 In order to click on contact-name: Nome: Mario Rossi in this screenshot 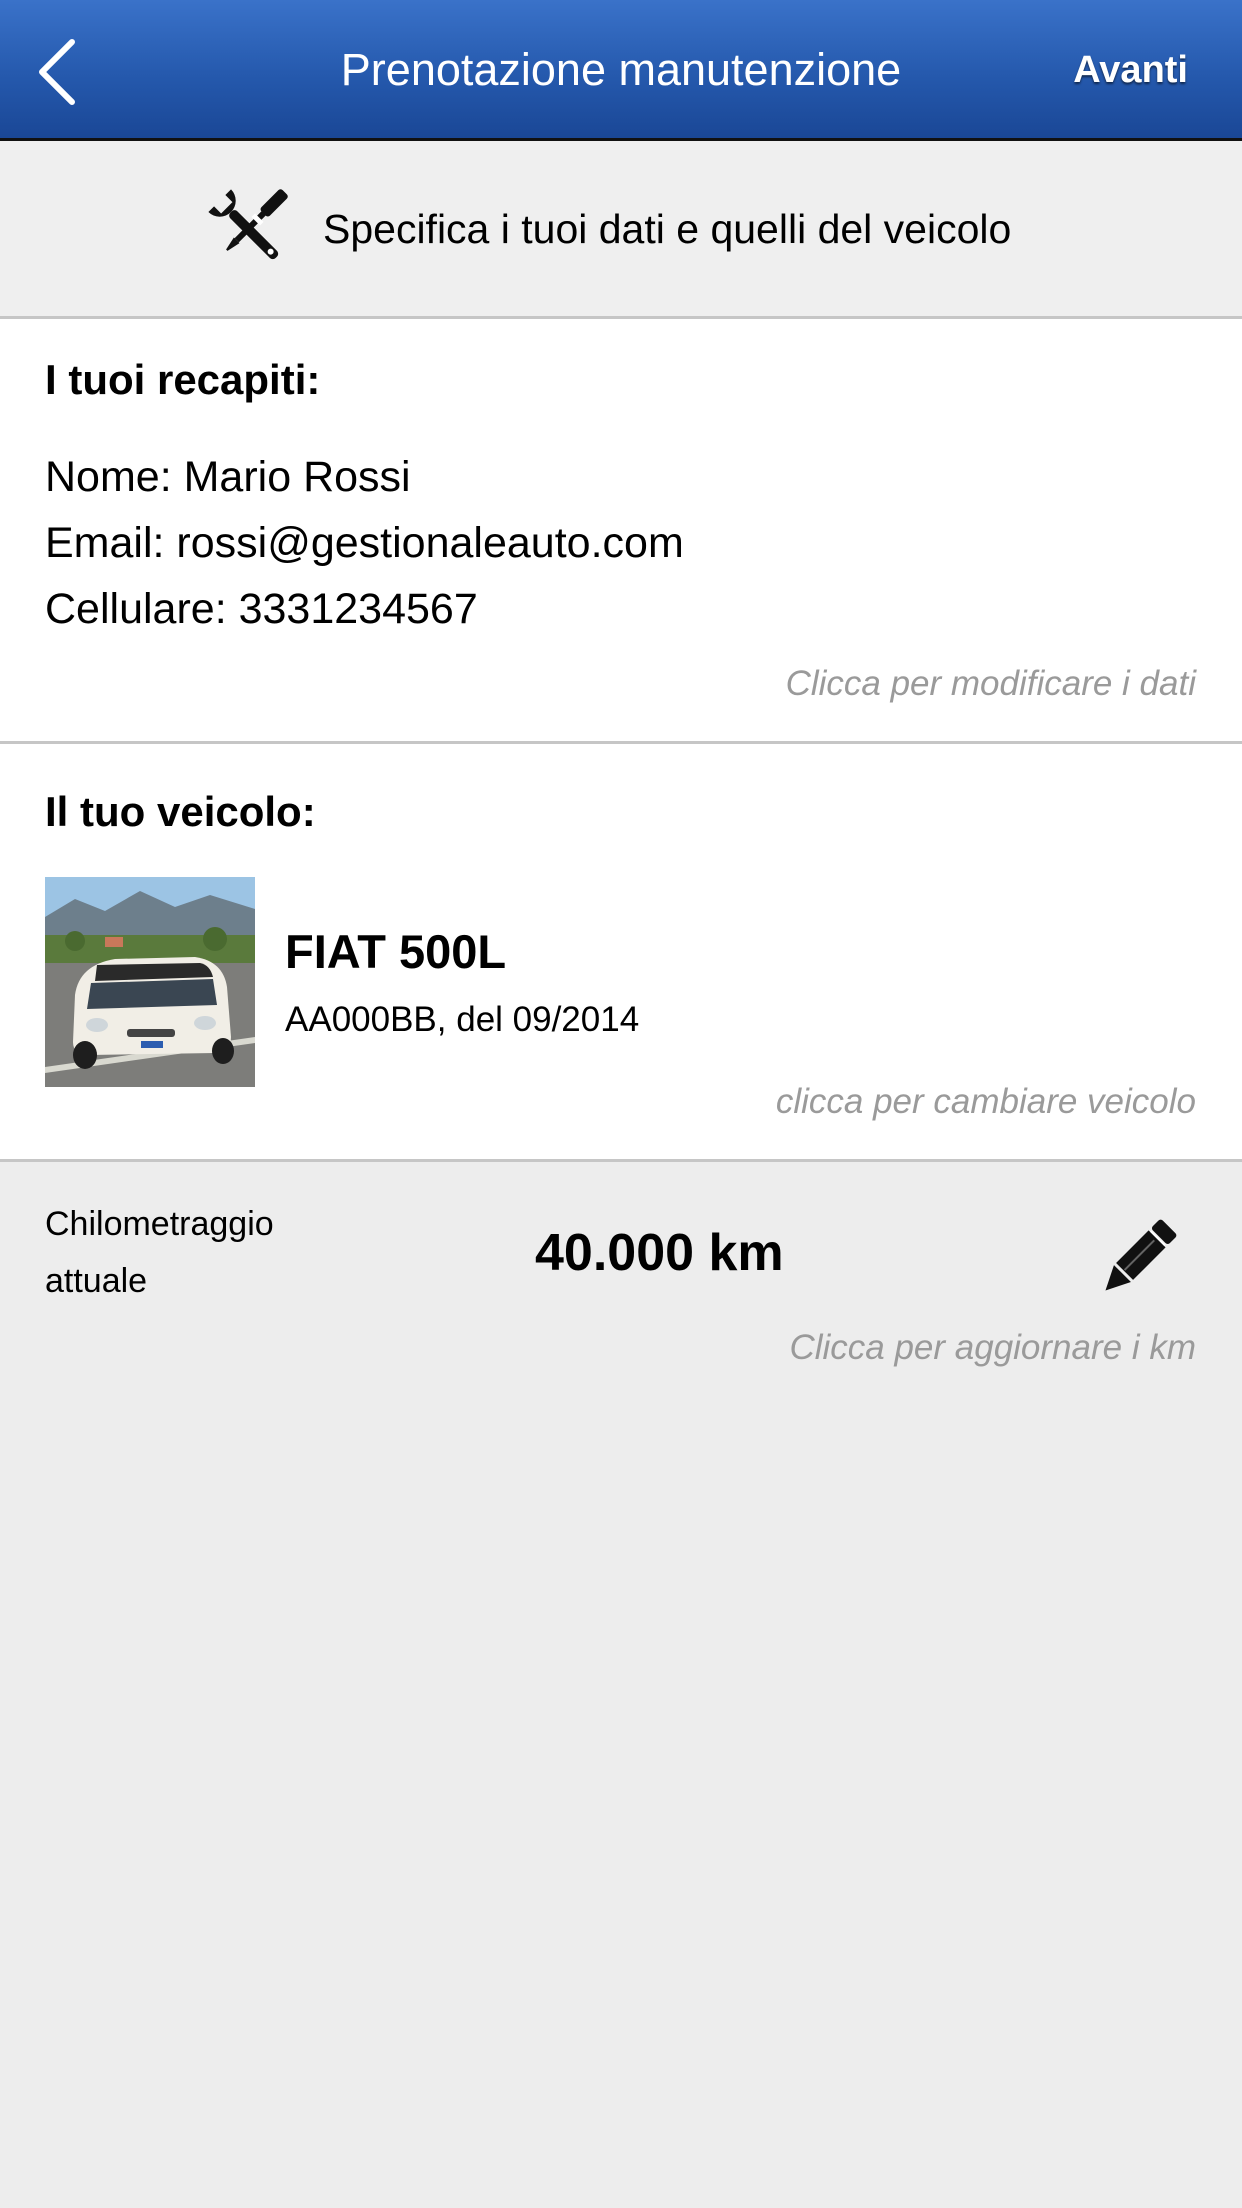, I will do `click(228, 477)`.